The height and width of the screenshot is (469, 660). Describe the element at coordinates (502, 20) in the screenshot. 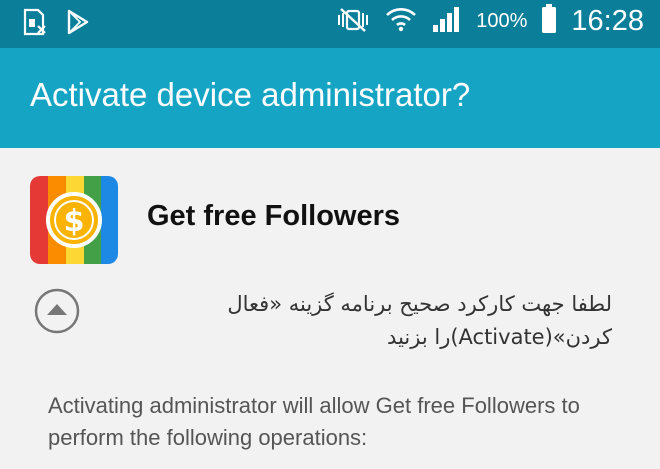

I see `battery-percent: 100%` at that location.